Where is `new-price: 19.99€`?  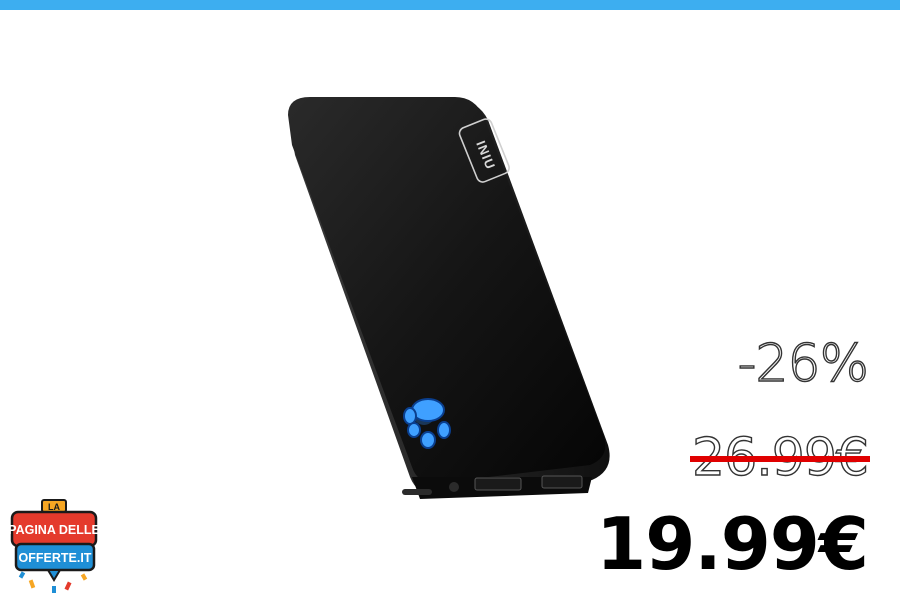 new-price: 19.99€ is located at coordinates (732, 544).